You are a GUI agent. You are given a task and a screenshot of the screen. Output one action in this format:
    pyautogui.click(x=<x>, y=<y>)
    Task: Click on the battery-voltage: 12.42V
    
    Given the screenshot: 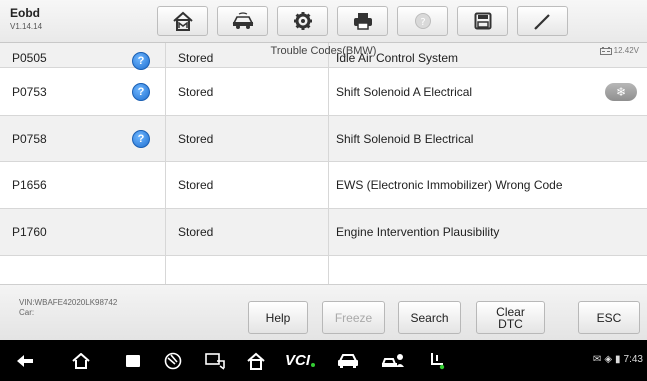 What is the action you would take?
    pyautogui.click(x=626, y=50)
    